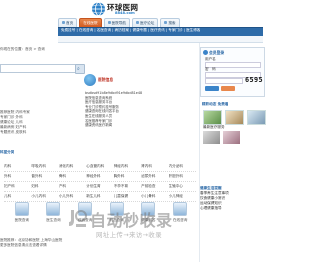  What do you see at coordinates (232, 72) in the screenshot?
I see `member-login-panel: 会员登录 用户名 密 码 6595` at bounding box center [232, 72].